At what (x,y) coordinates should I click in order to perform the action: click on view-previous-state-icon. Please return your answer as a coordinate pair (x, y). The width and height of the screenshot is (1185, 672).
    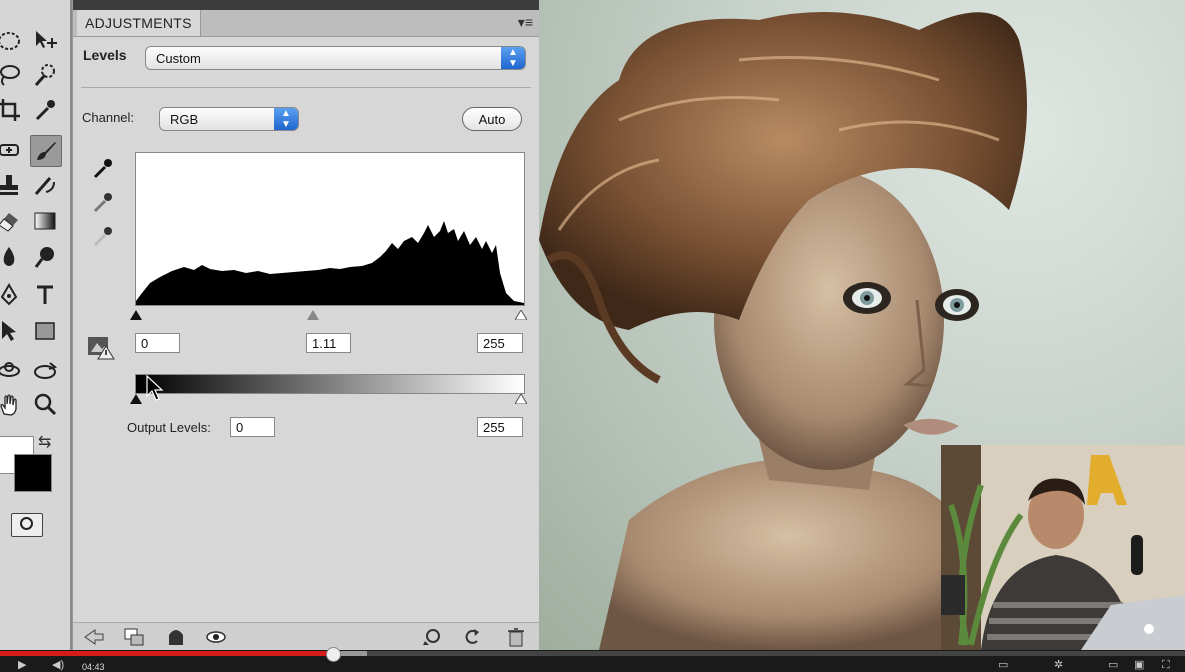
    Looking at the image, I should click on (432, 637).